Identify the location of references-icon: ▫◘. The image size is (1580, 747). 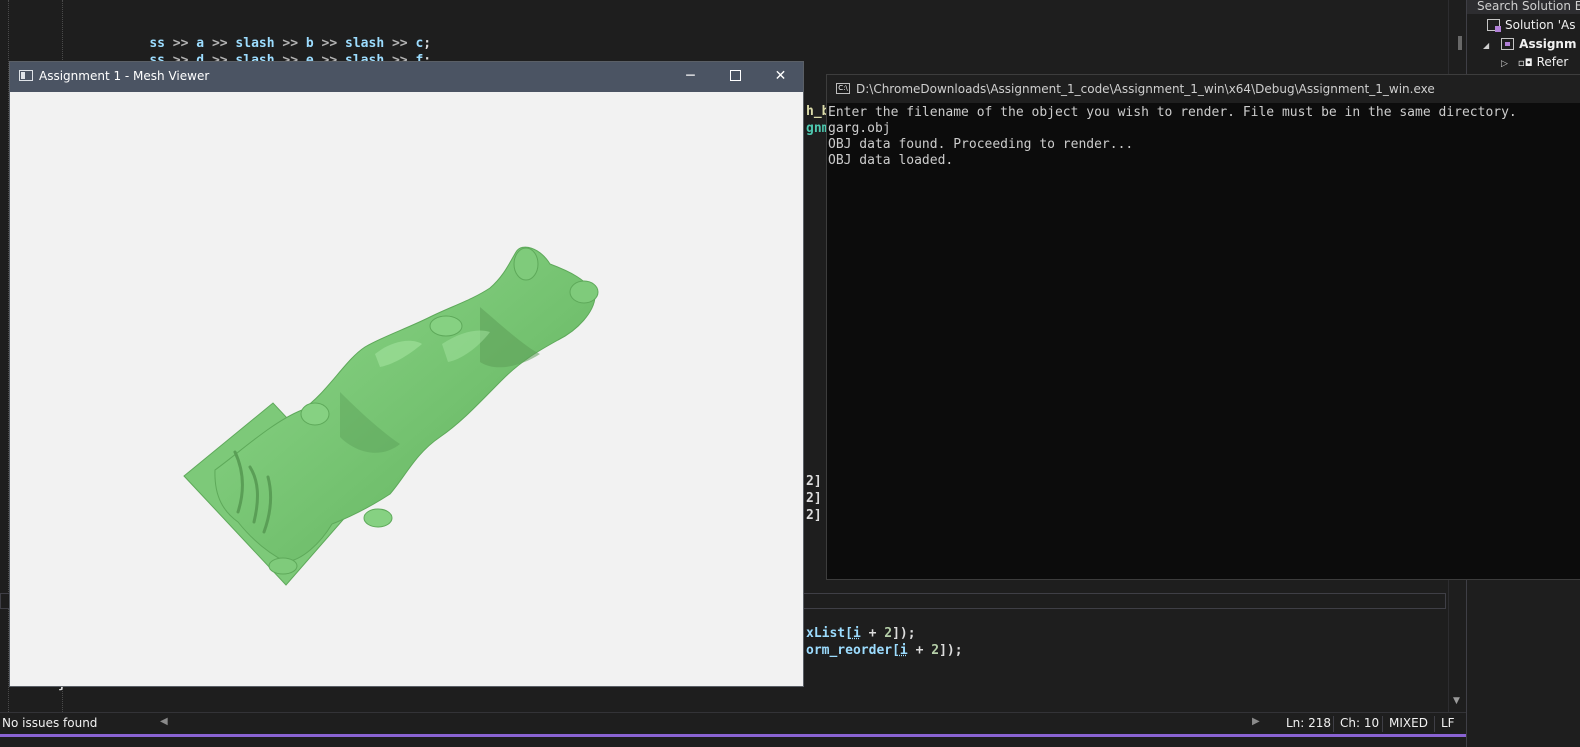
(1525, 63).